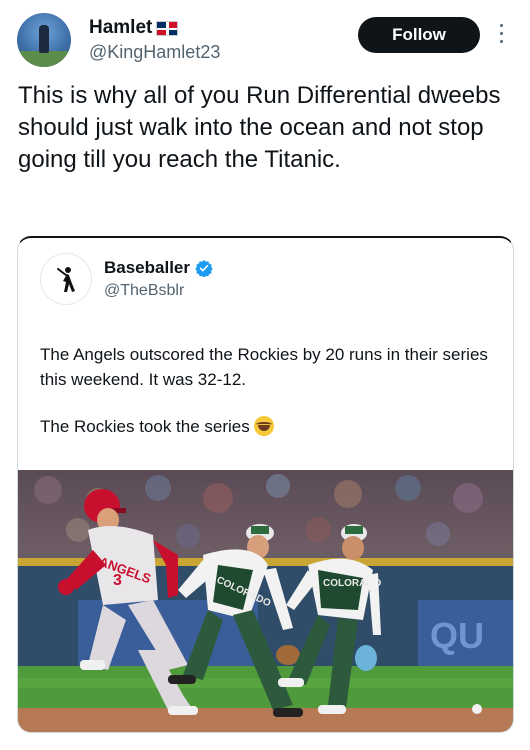 The width and height of the screenshot is (530, 750). I want to click on quoted-author-avatar, so click(66, 279).